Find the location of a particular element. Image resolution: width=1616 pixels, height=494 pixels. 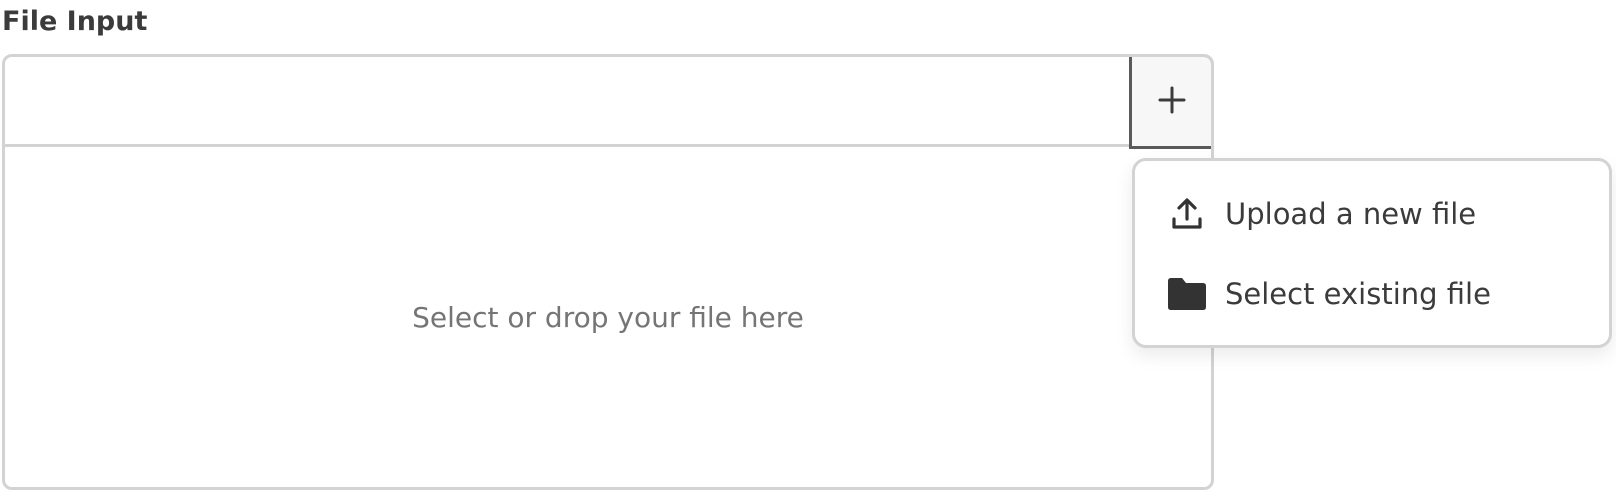

menu-item-select-existing-file: Select existing file is located at coordinates (1372, 294).